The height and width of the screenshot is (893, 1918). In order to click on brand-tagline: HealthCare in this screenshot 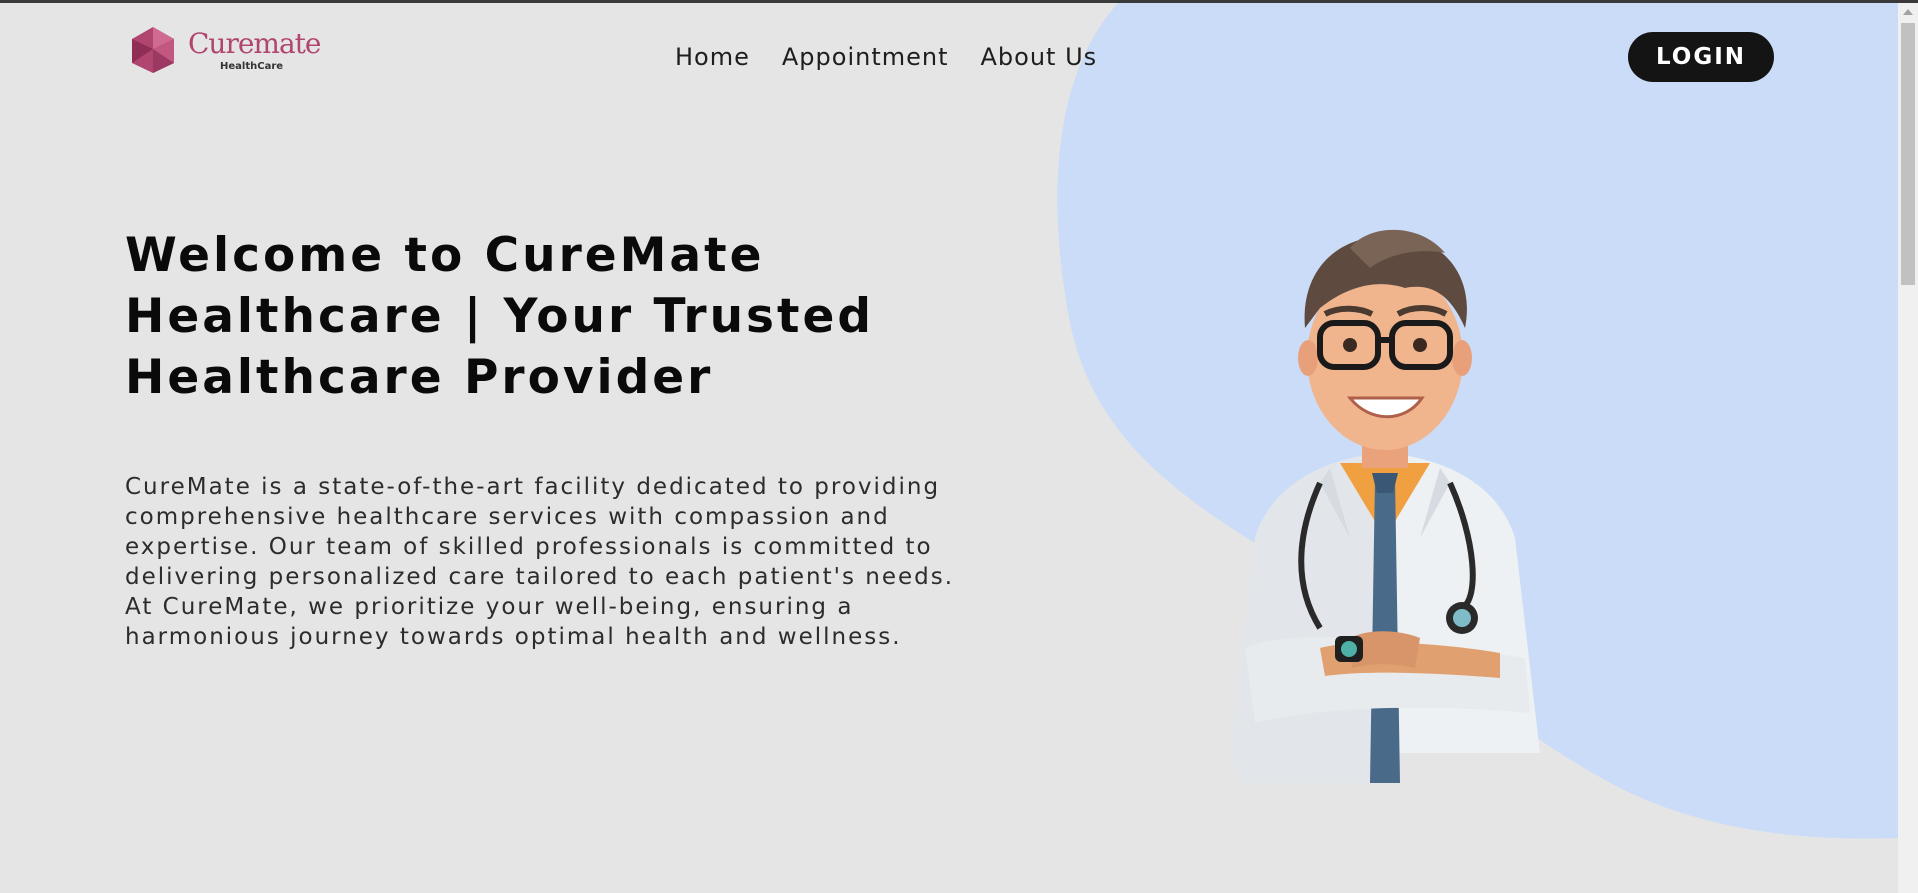, I will do `click(252, 66)`.